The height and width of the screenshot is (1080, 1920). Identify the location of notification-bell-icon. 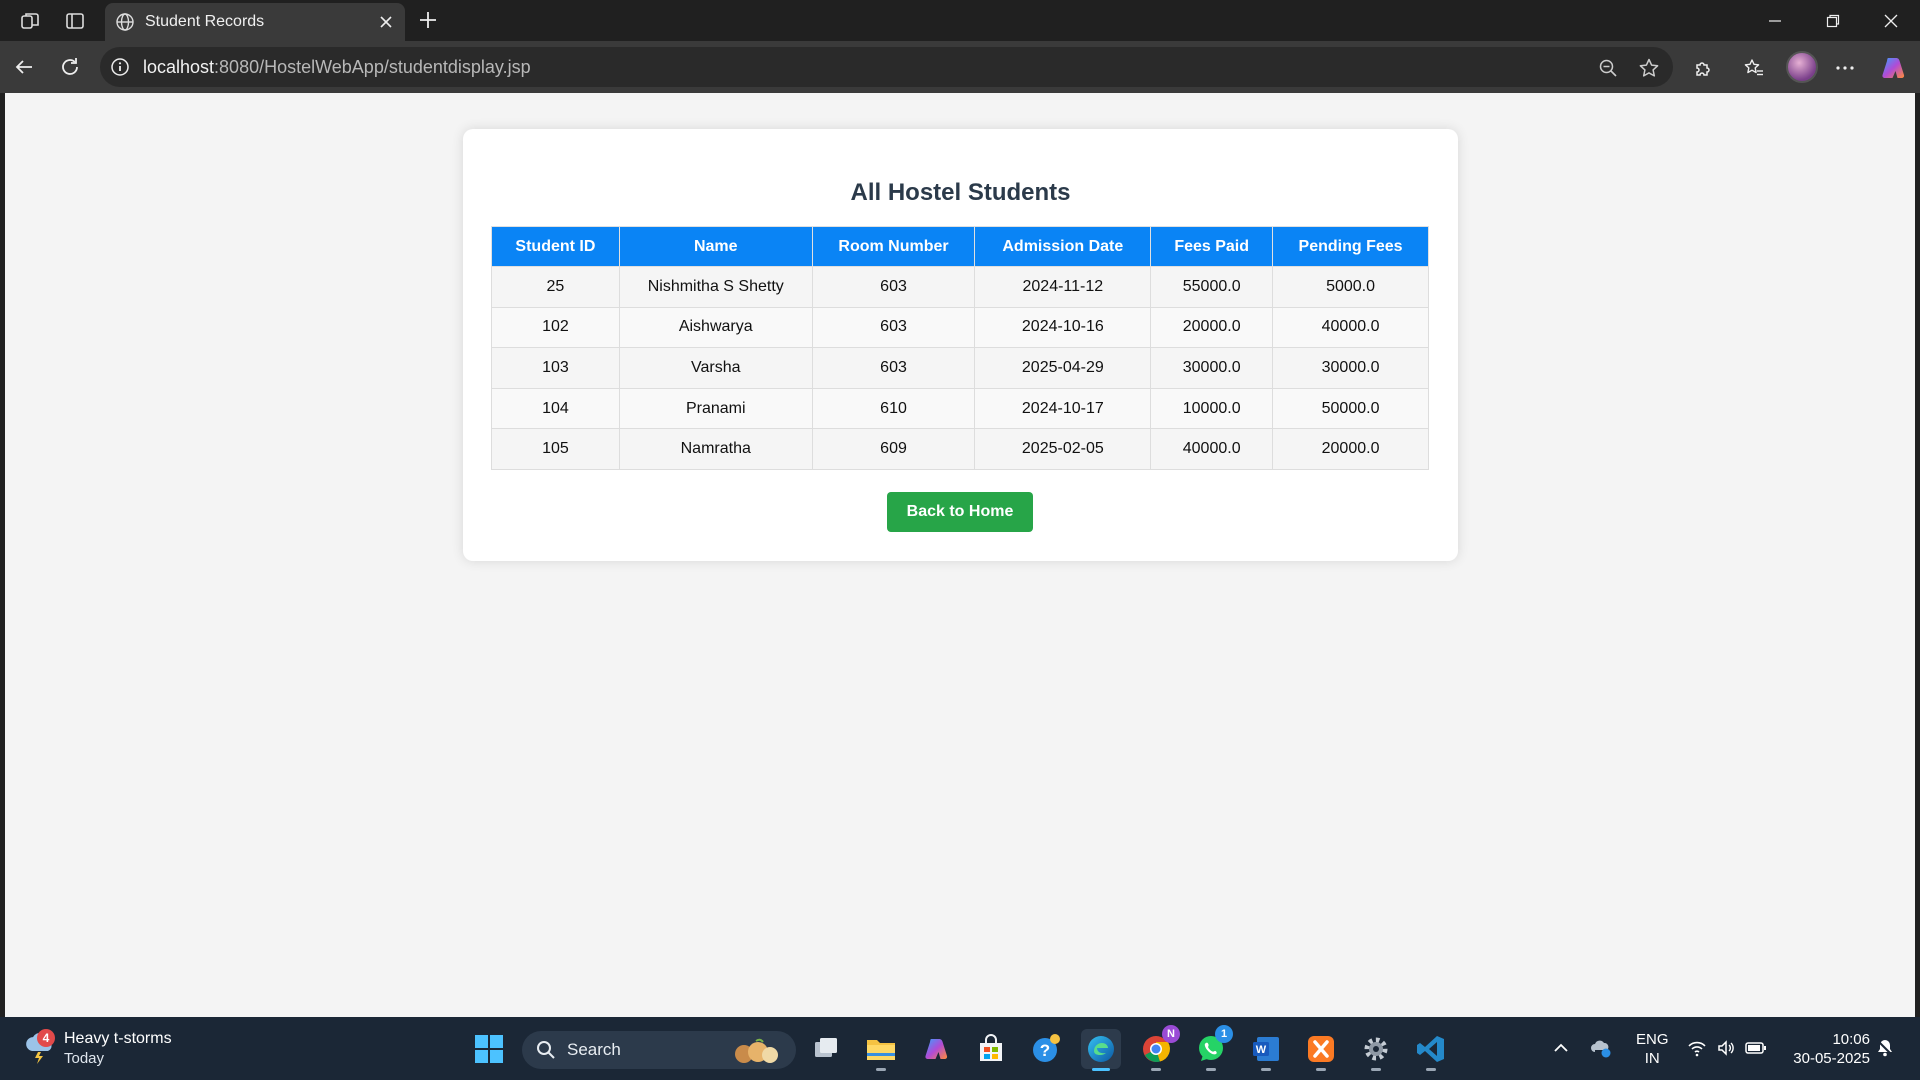
(1885, 1048).